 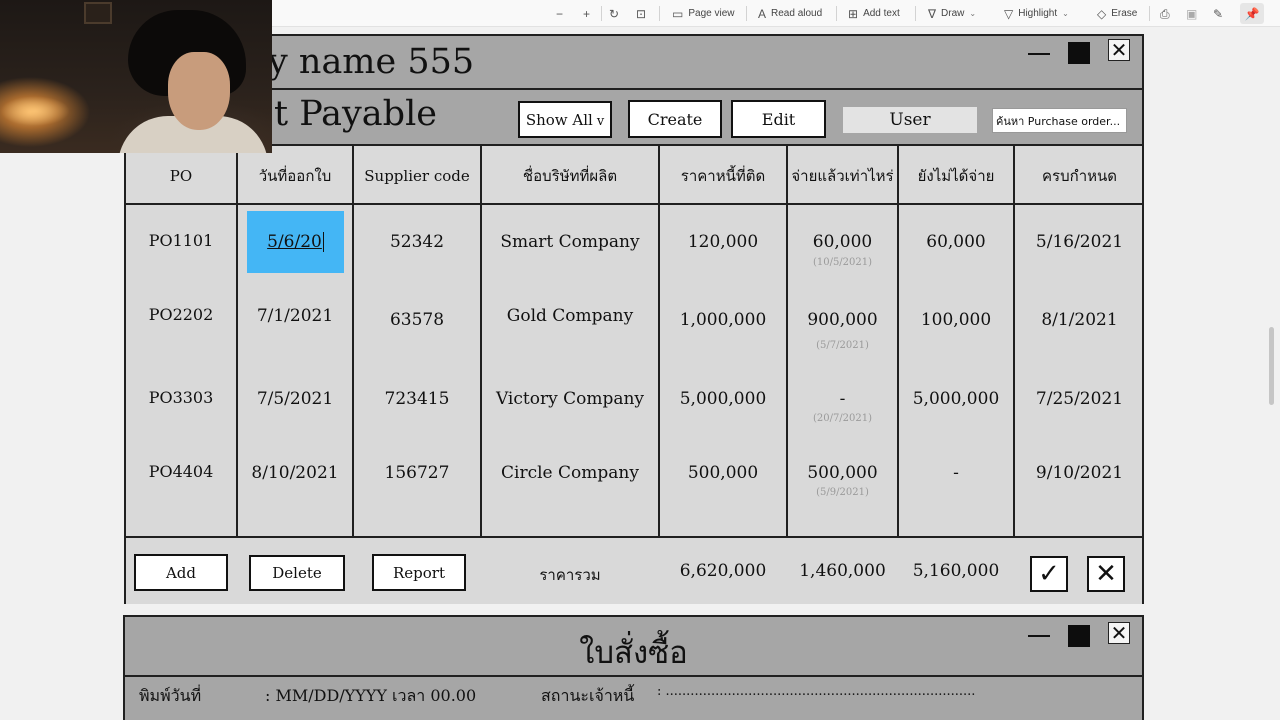 What do you see at coordinates (136, 76) in the screenshot?
I see `webcam-overlay` at bounding box center [136, 76].